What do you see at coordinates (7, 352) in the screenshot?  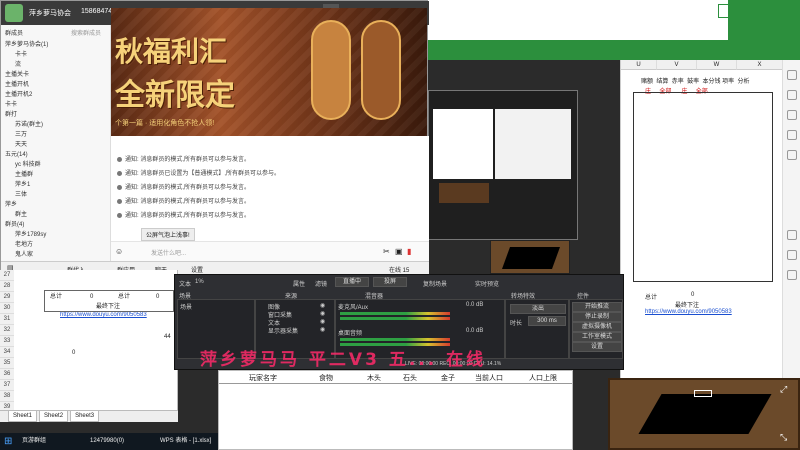 I see `row-header: 34` at bounding box center [7, 352].